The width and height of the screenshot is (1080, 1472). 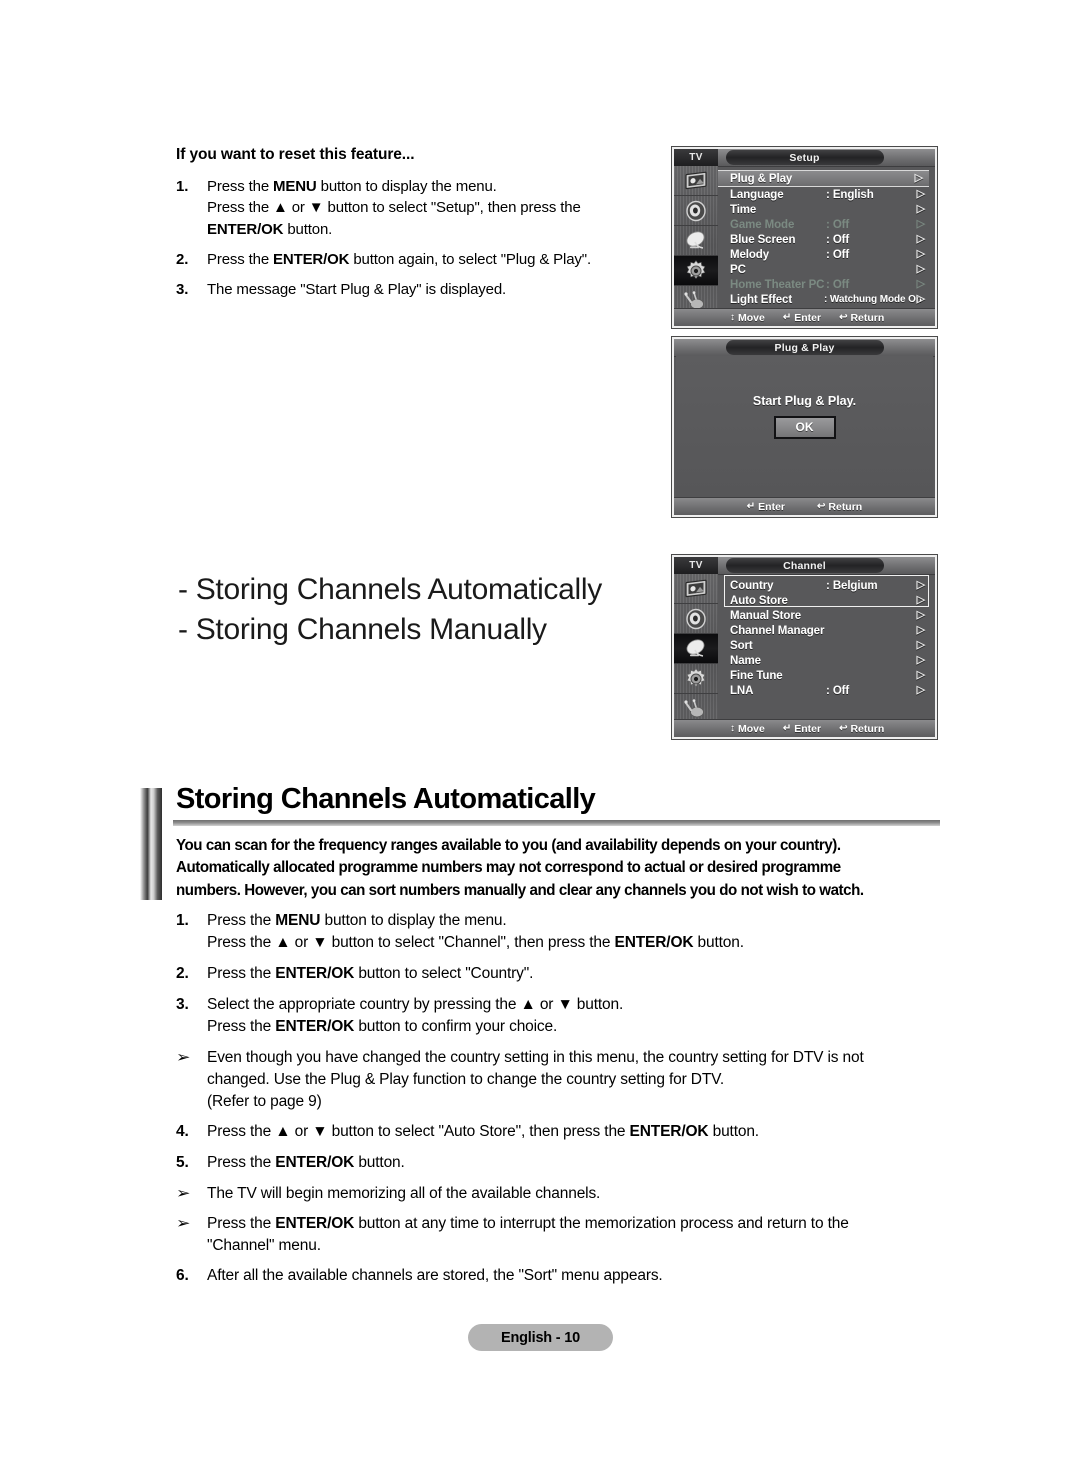 I want to click on text-run: button to select "Country"., so click(x=444, y=973).